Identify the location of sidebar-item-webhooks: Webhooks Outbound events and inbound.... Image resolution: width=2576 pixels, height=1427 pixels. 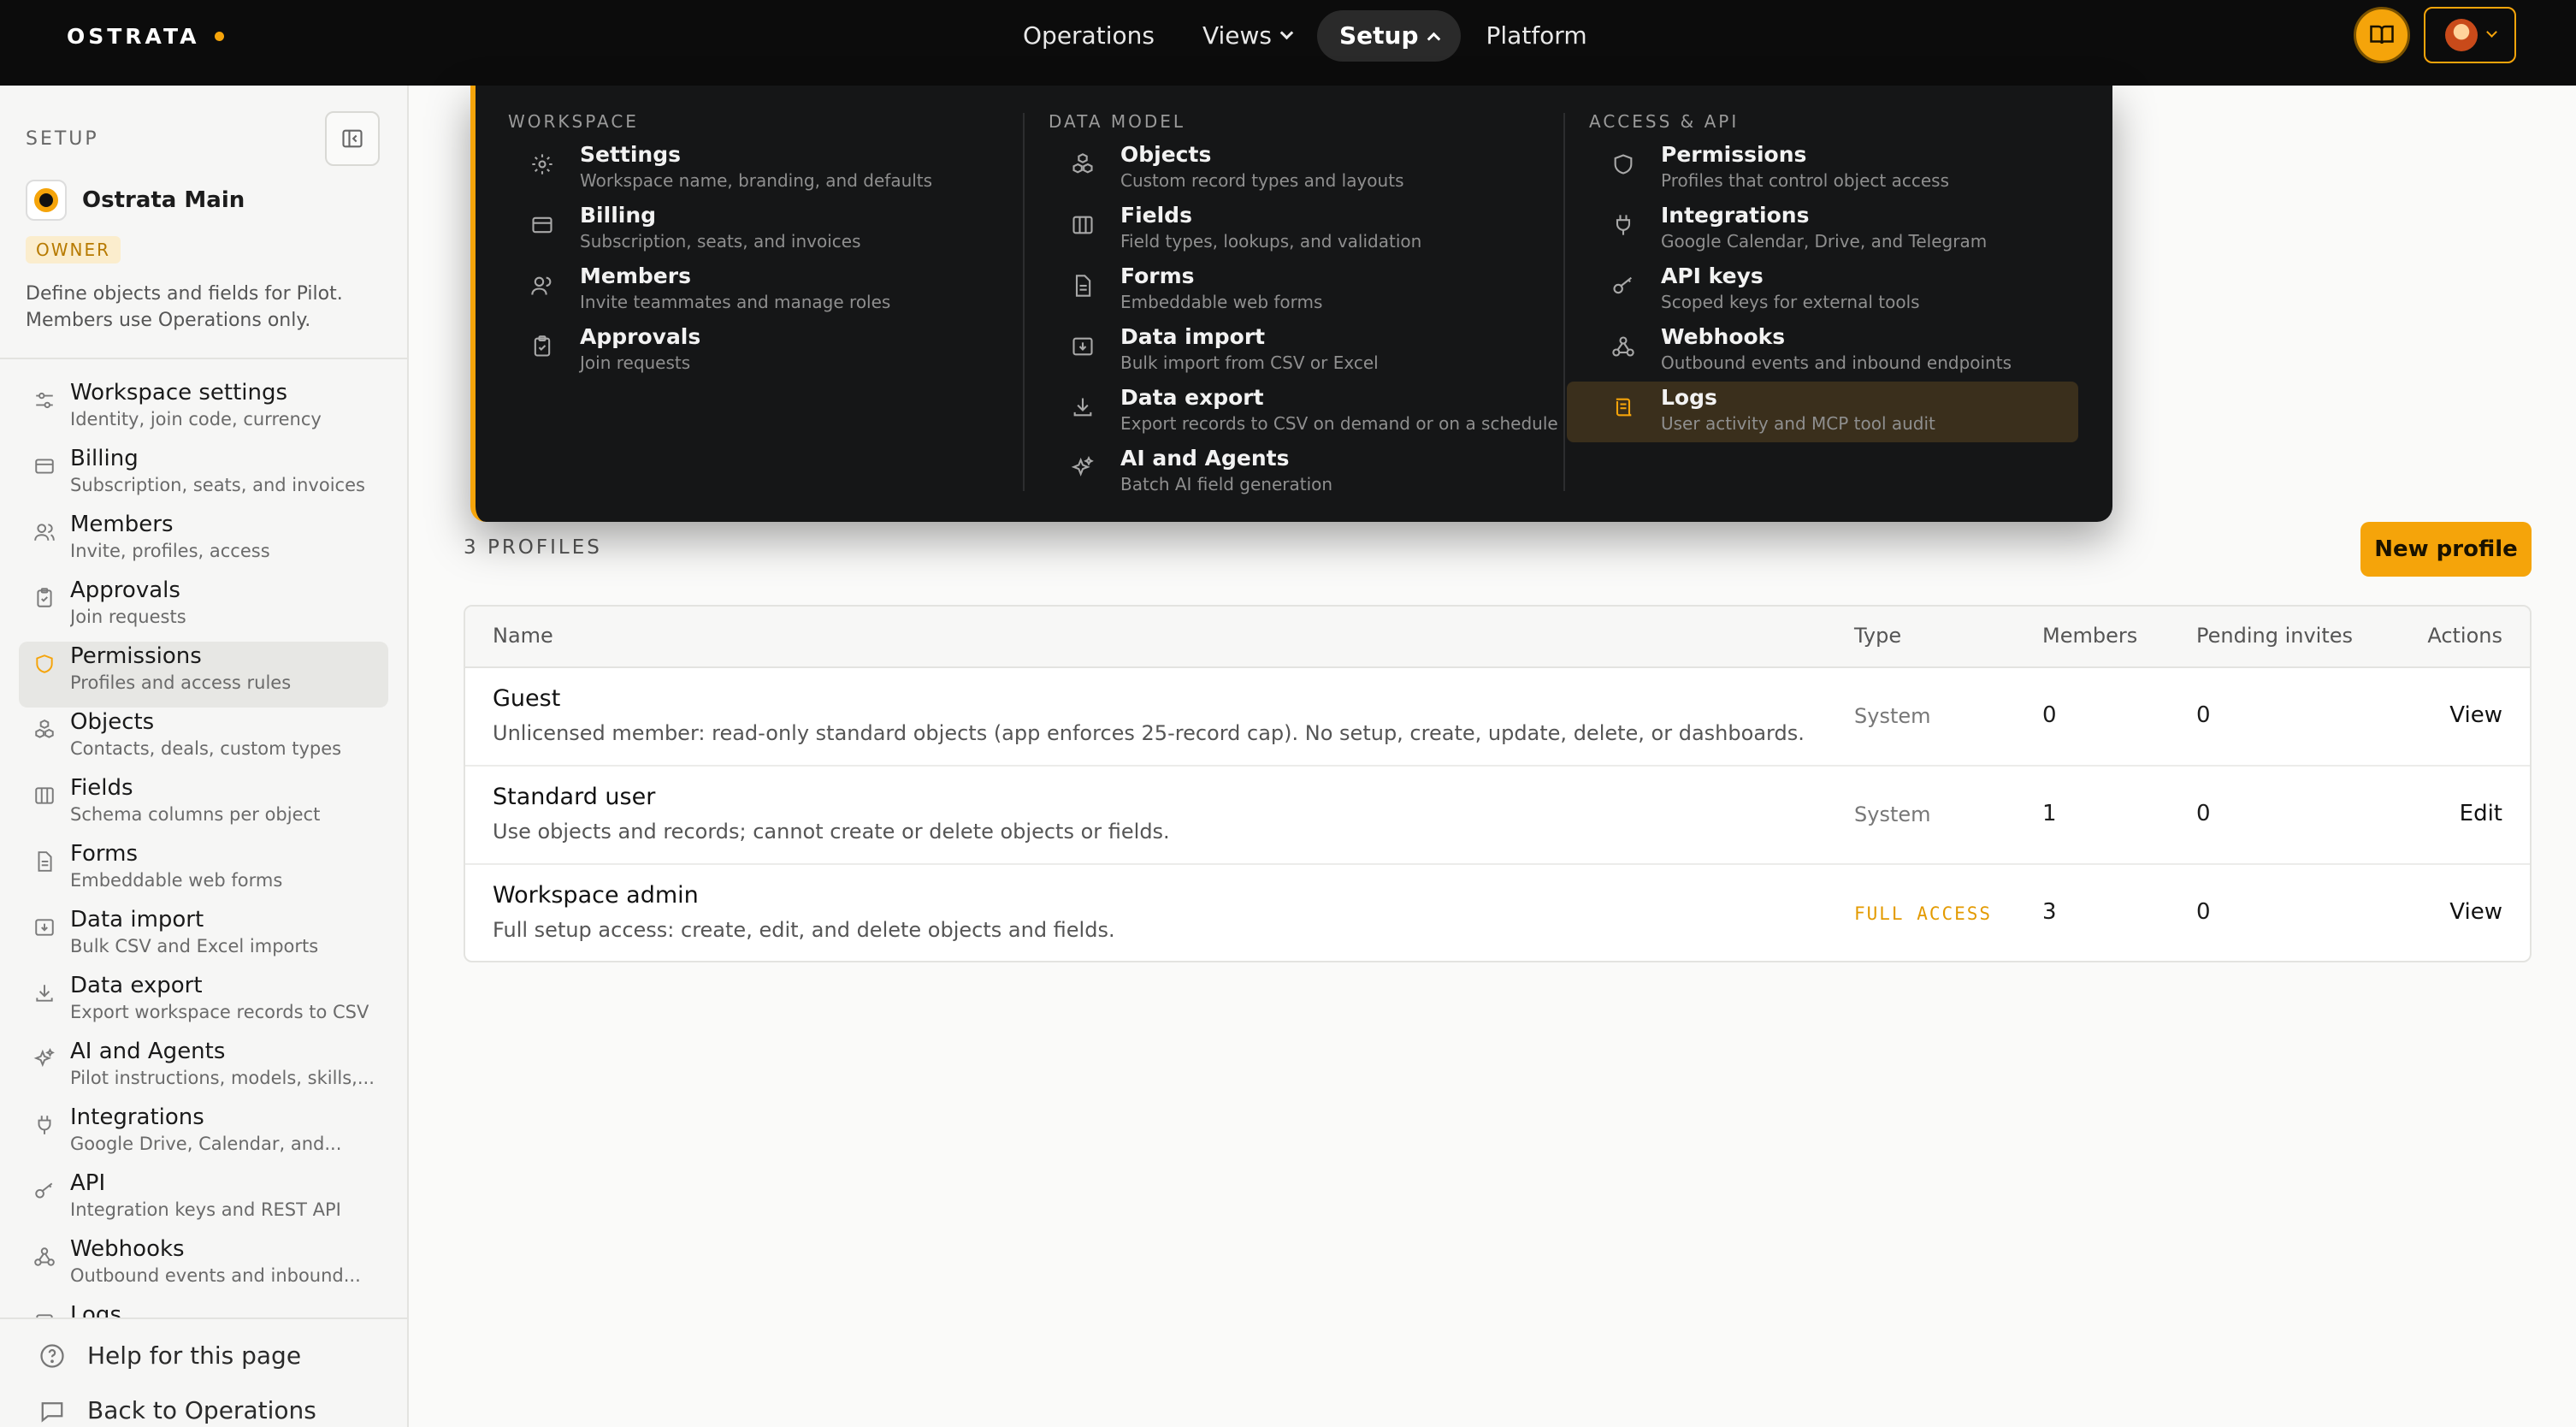
(203, 1267).